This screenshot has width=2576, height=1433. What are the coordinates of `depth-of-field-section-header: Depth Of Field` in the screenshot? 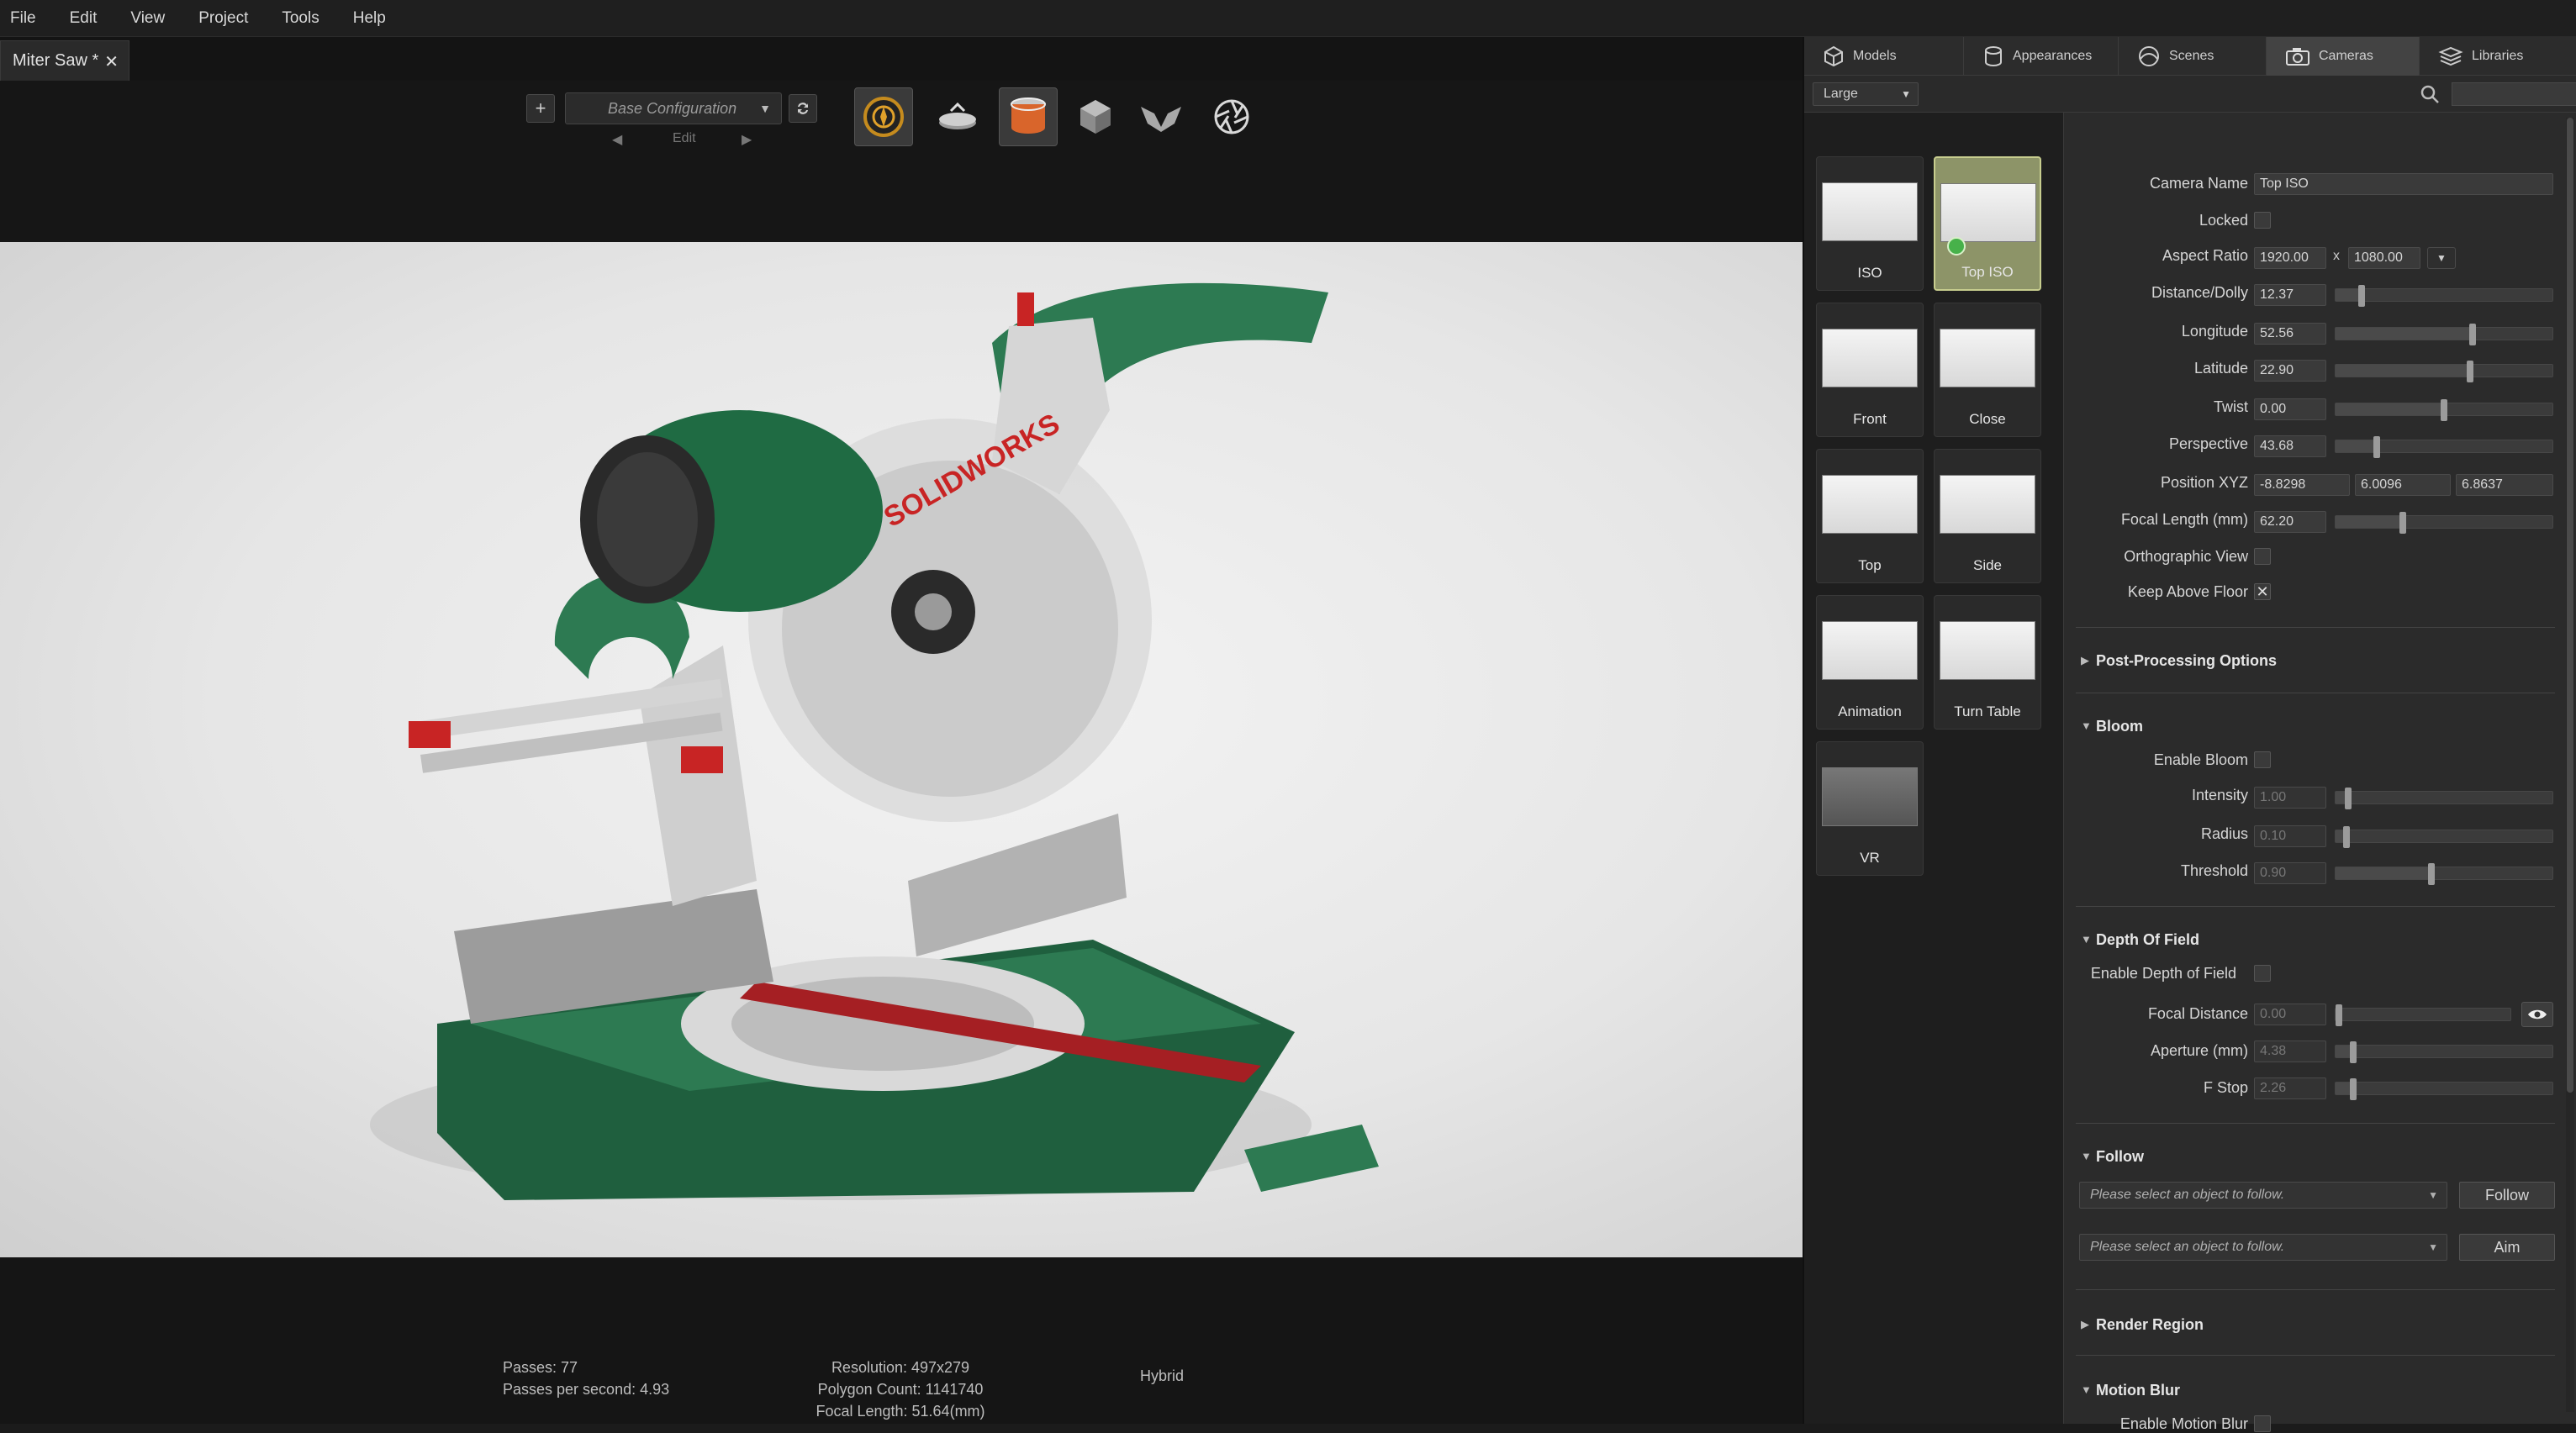 It's located at (2147, 940).